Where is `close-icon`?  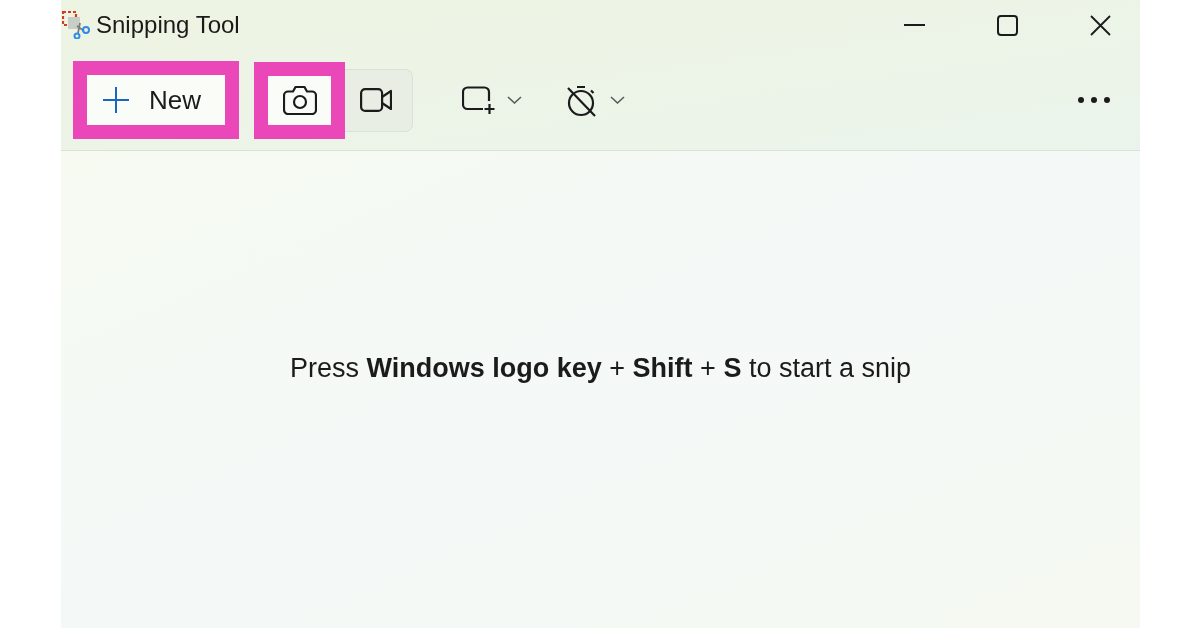
close-icon is located at coordinates (1100, 25).